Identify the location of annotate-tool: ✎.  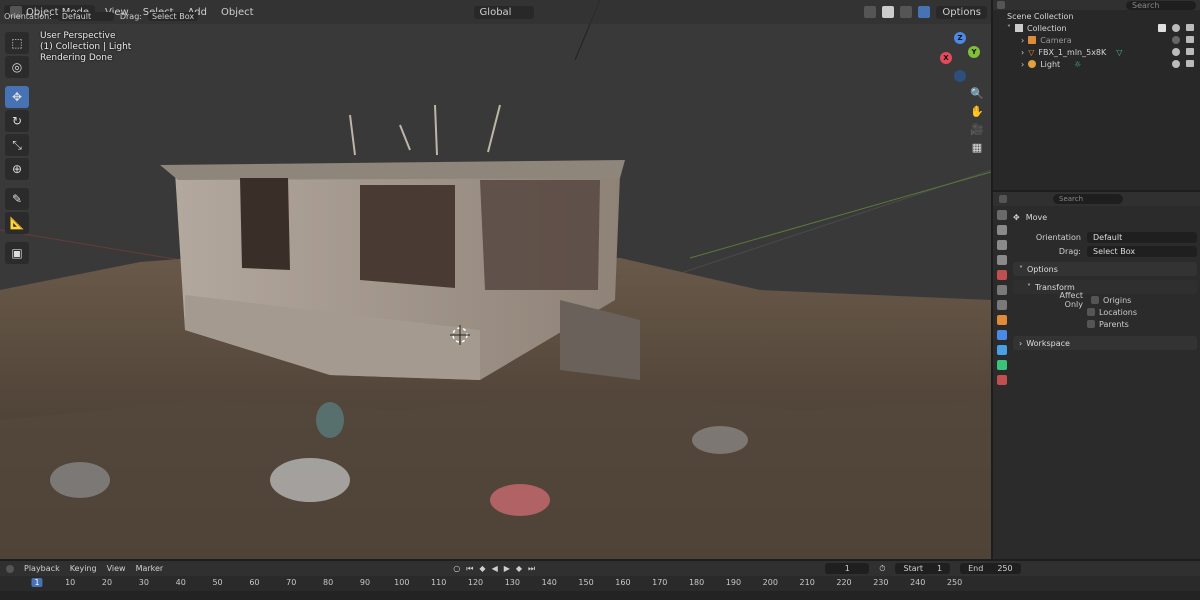
(17, 199).